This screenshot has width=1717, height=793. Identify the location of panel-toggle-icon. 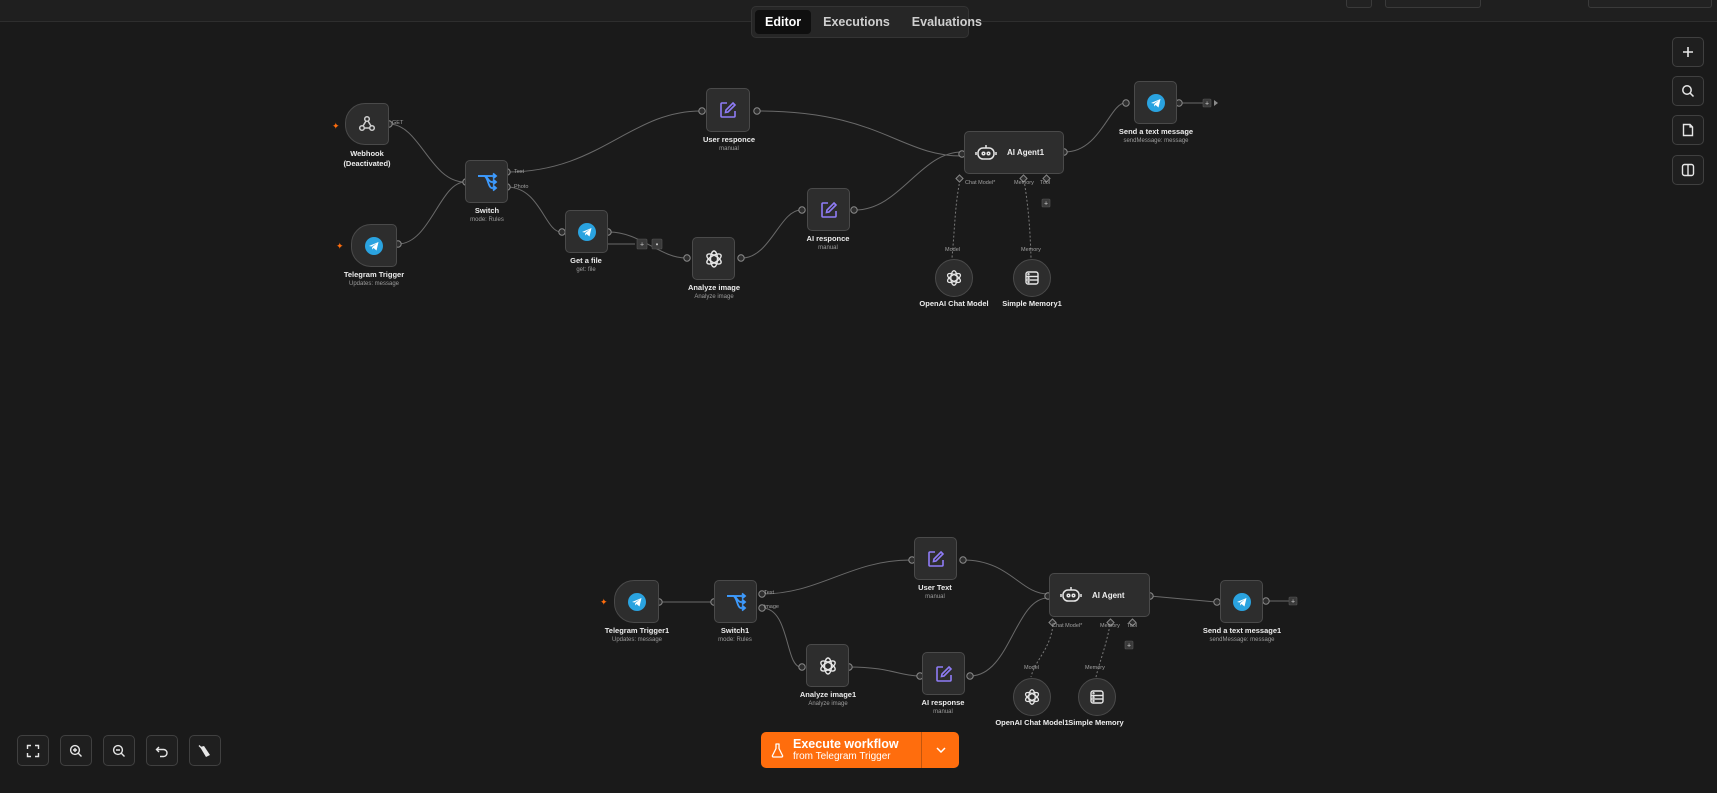
(1688, 170).